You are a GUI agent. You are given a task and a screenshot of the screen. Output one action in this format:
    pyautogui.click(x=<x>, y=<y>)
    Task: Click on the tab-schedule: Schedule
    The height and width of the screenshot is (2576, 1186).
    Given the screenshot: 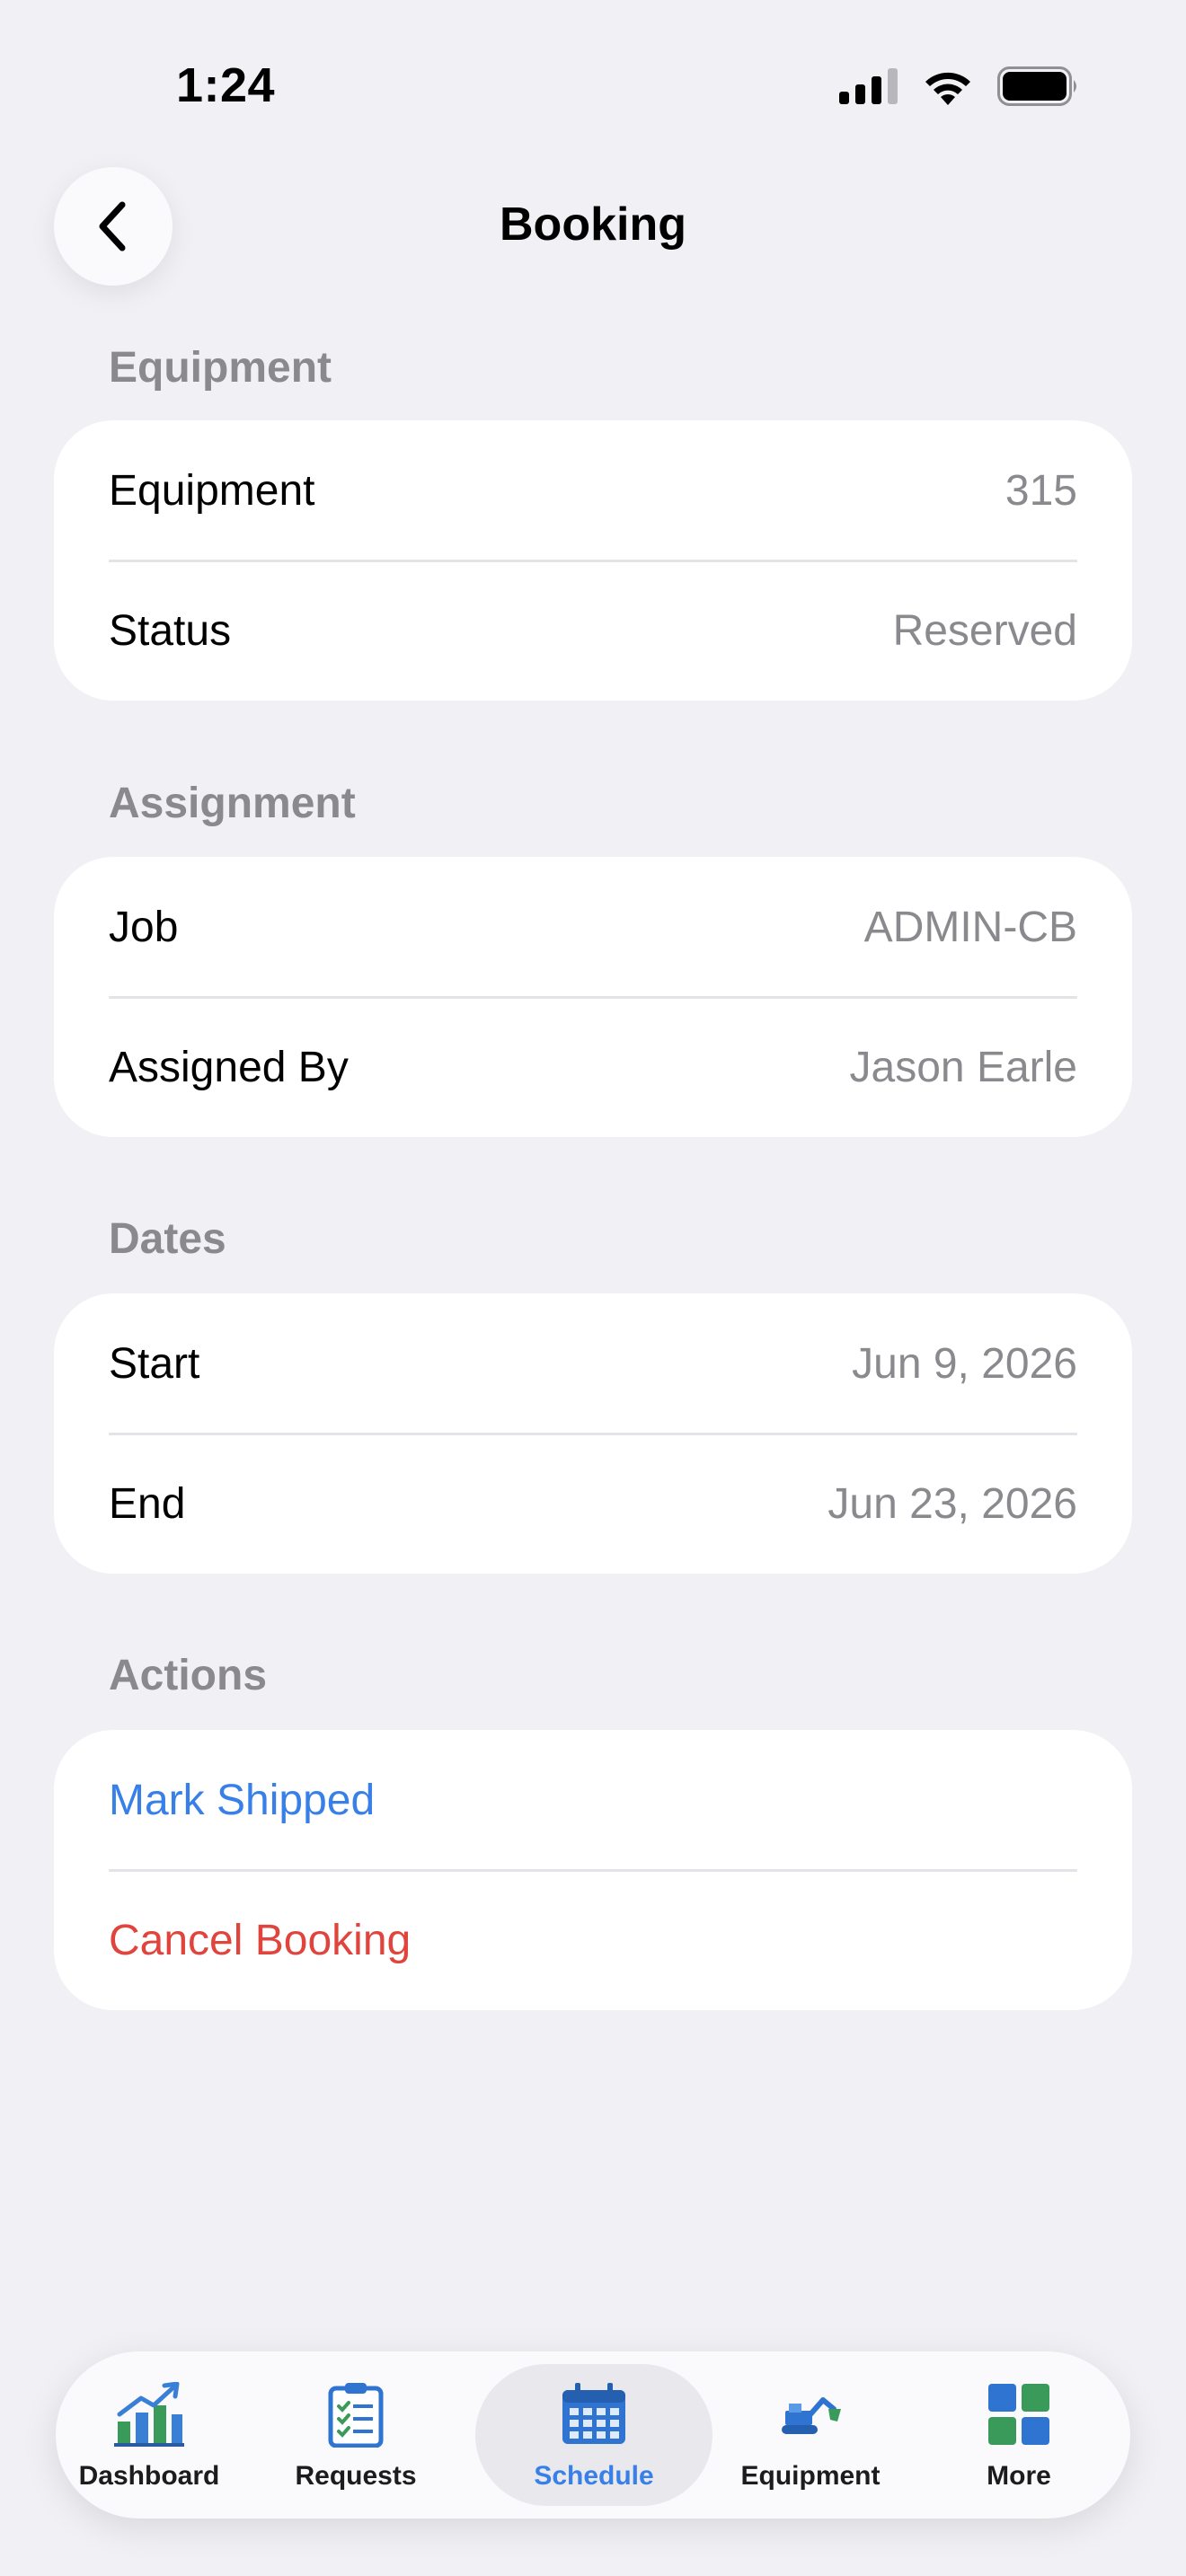 What is the action you would take?
    pyautogui.click(x=594, y=2435)
    